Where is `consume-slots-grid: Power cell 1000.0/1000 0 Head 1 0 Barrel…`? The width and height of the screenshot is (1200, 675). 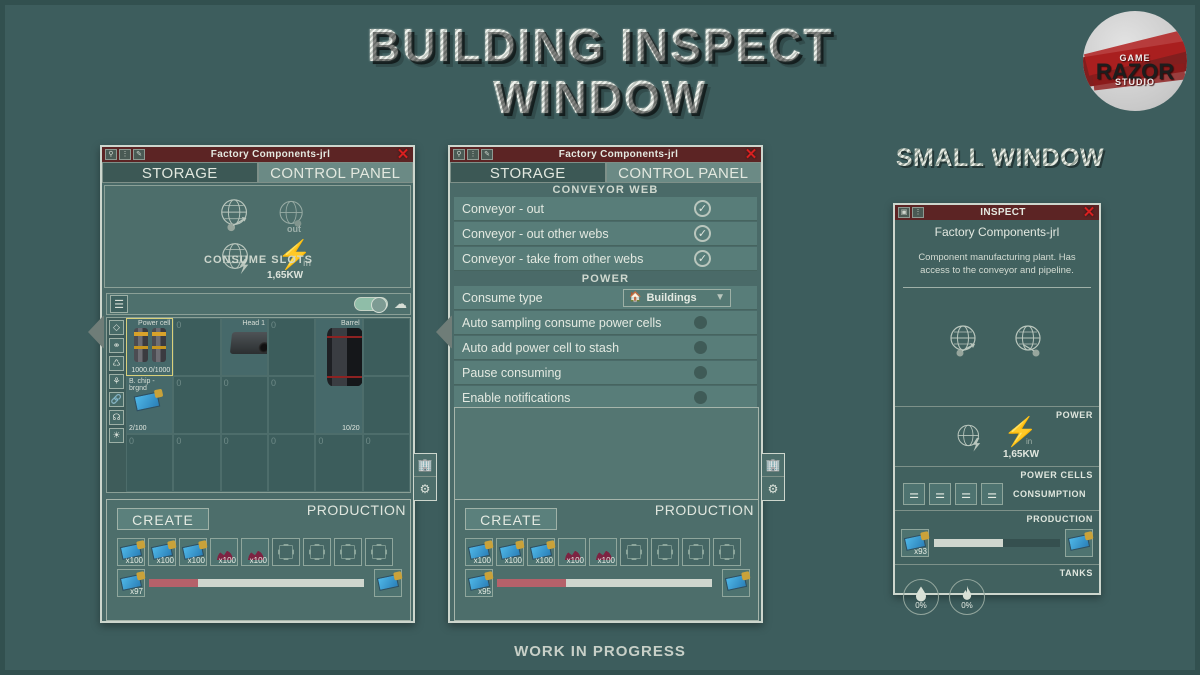 consume-slots-grid: Power cell 1000.0/1000 0 Head 1 0 Barrel… is located at coordinates (268, 405).